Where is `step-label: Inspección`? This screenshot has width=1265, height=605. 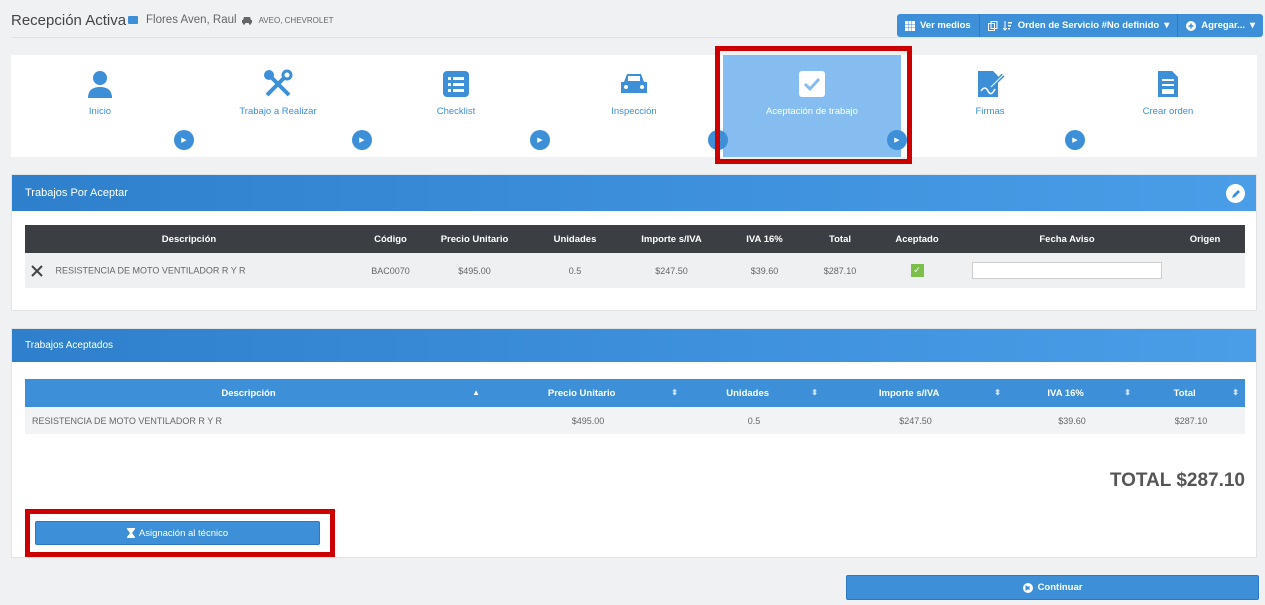
step-label: Inspección is located at coordinates (634, 111).